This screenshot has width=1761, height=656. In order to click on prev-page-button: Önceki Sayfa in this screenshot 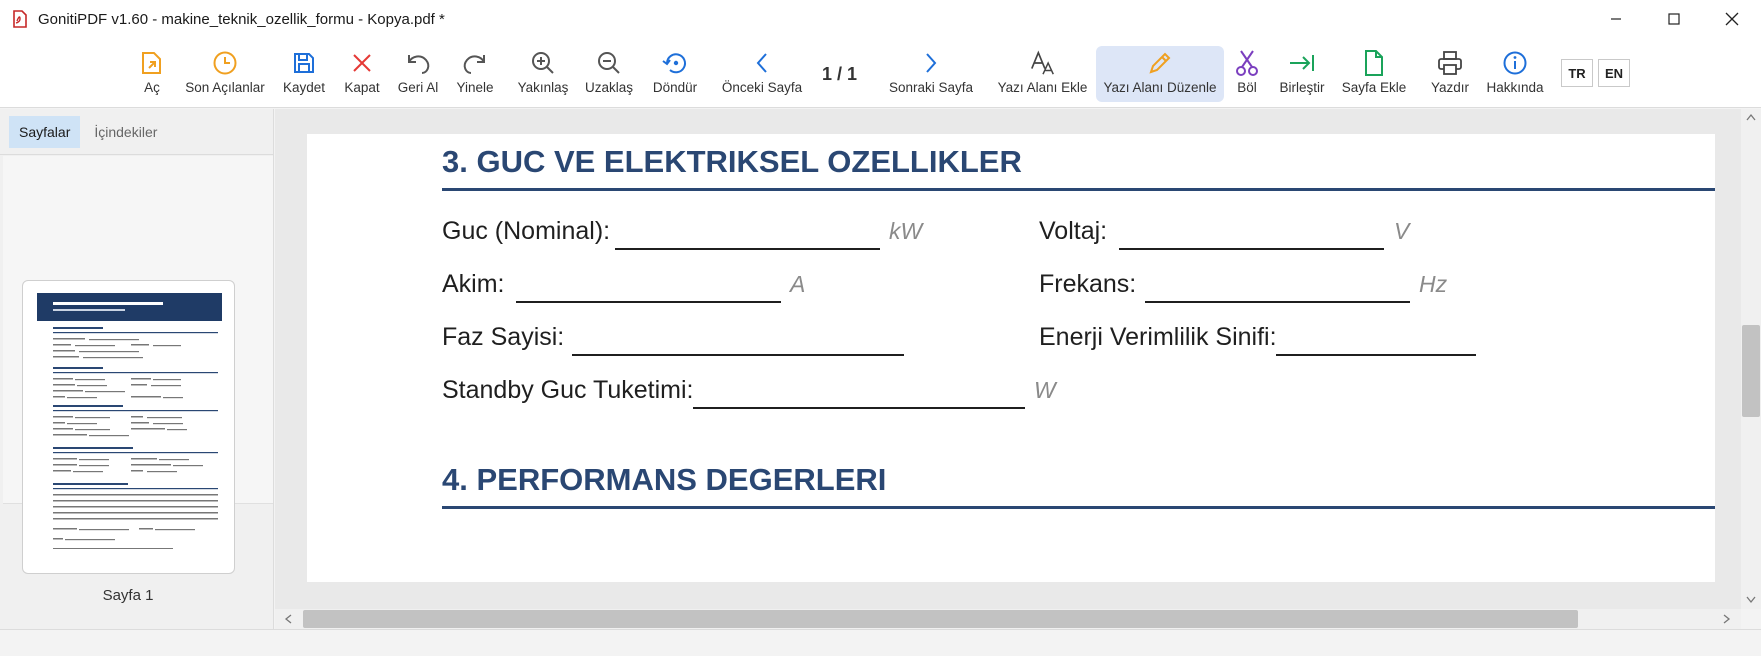, I will do `click(762, 74)`.